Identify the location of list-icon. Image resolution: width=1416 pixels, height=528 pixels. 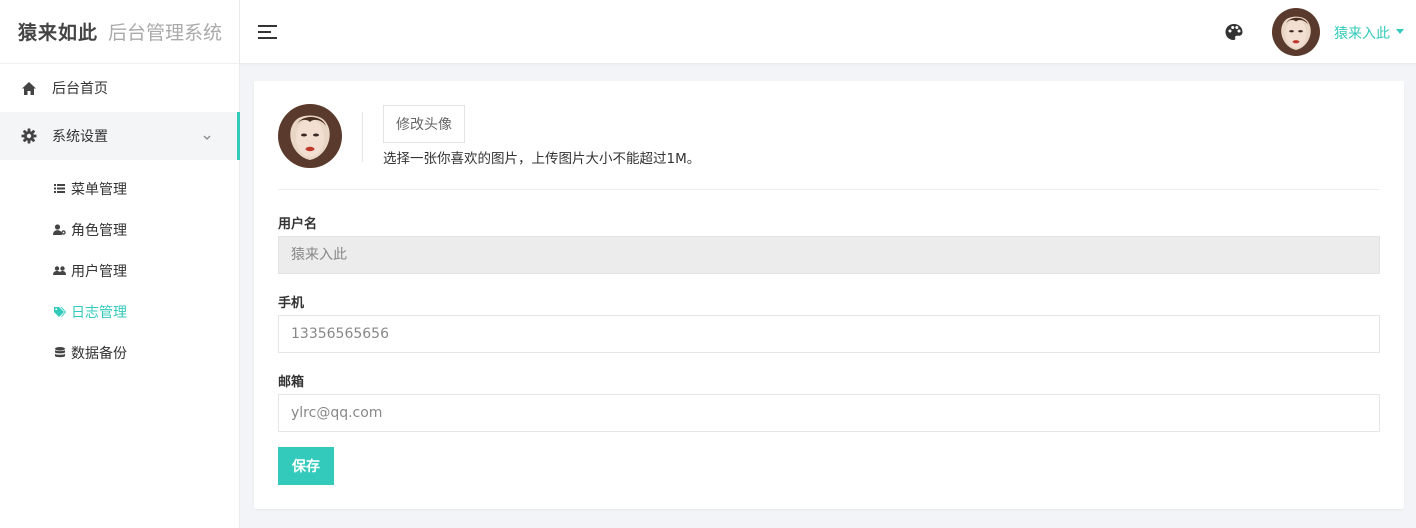
(59, 188).